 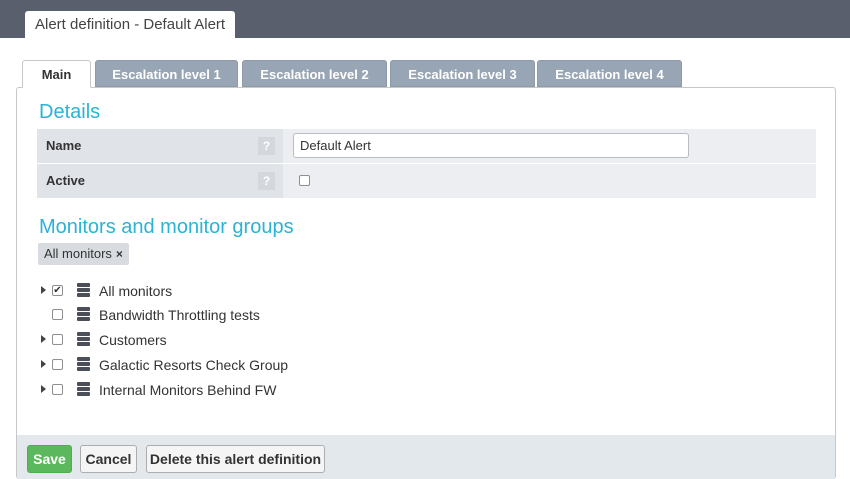 What do you see at coordinates (166, 73) in the screenshot?
I see `tab-escalation-level-1: Escalation level 1` at bounding box center [166, 73].